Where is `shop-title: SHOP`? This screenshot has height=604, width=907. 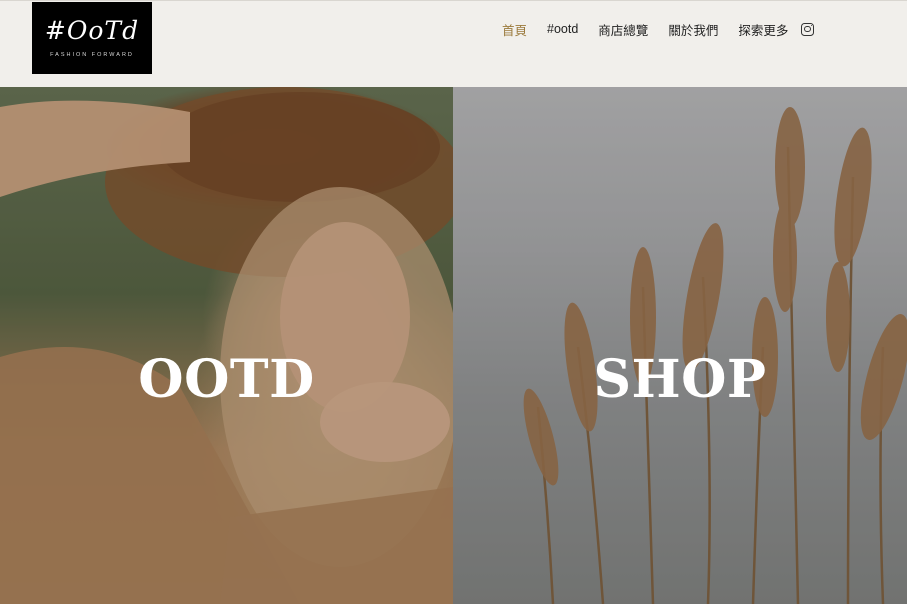
shop-title: SHOP is located at coordinates (680, 379).